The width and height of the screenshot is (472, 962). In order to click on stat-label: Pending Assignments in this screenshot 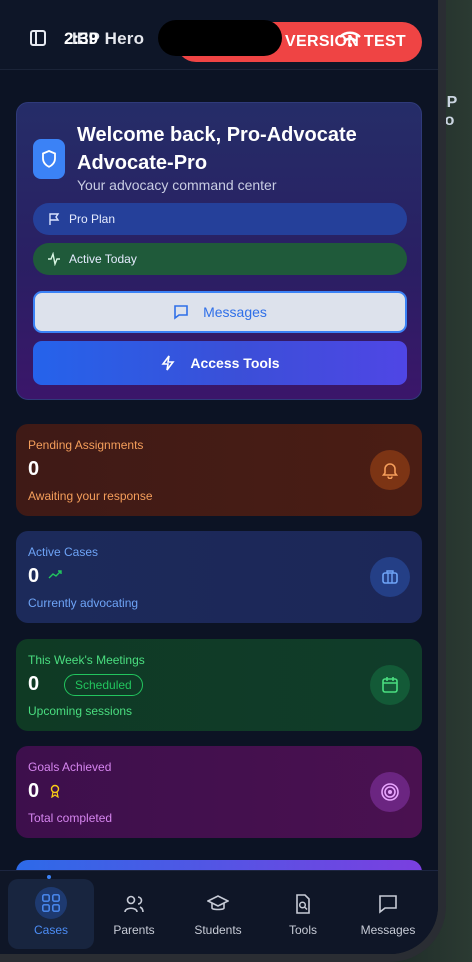, I will do `click(86, 445)`.